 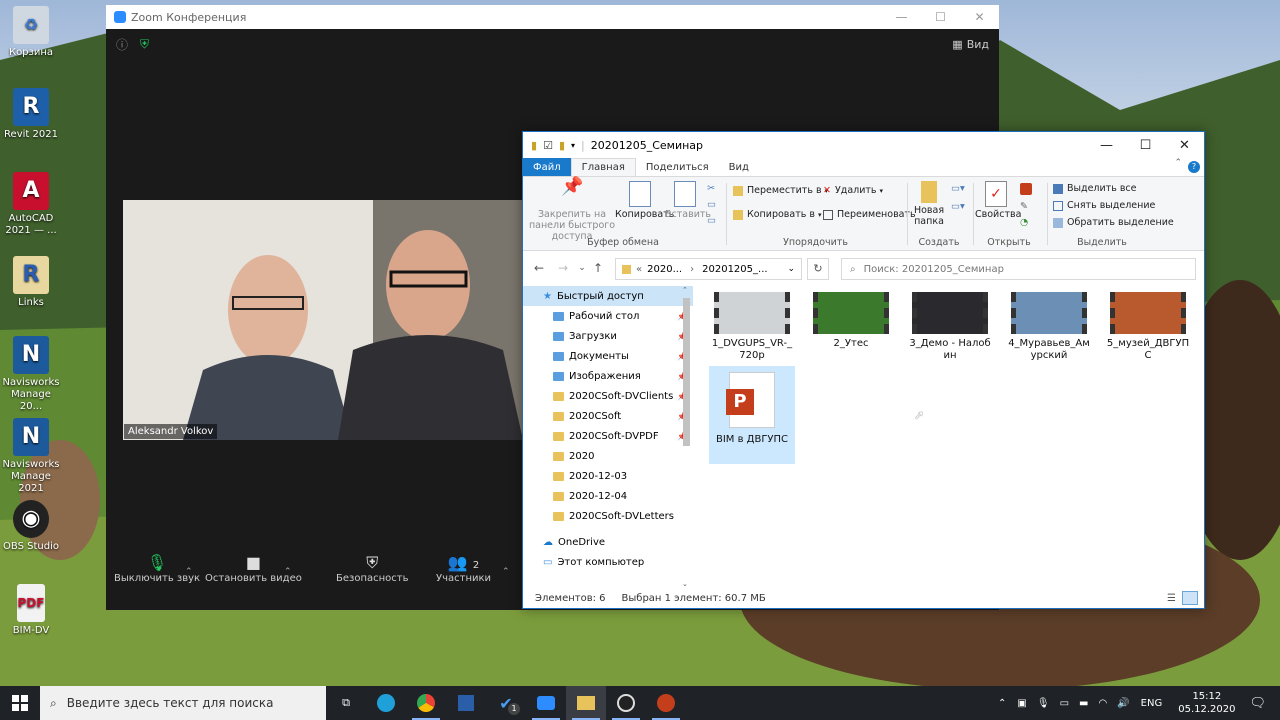 I want to click on chrome-button, so click(x=426, y=703).